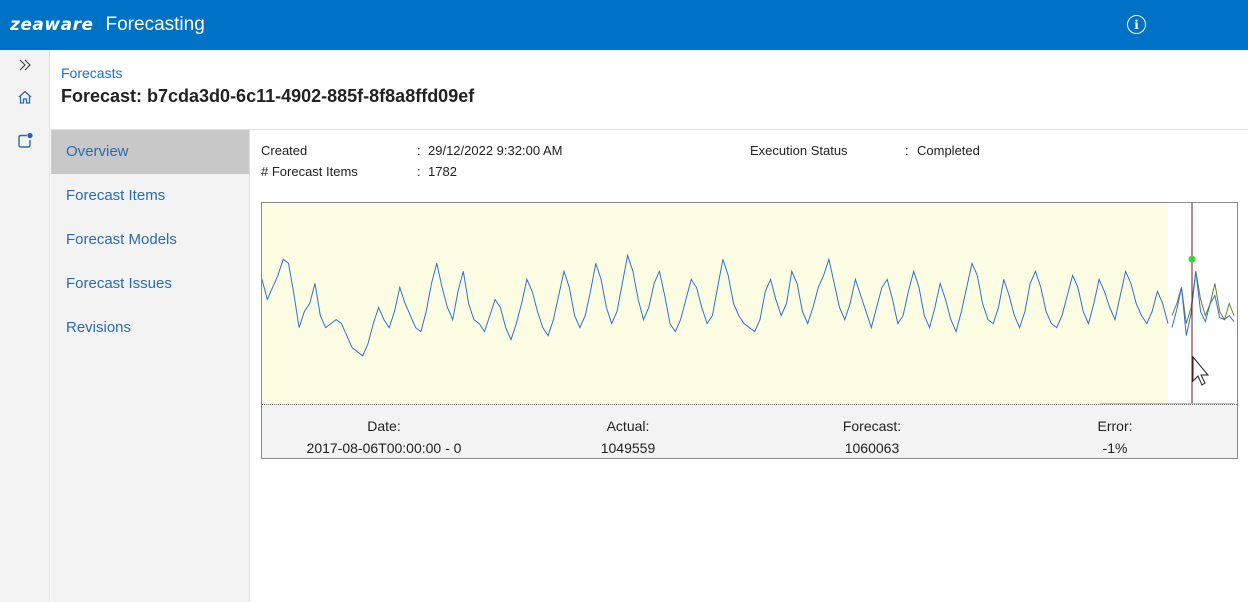 This screenshot has width=1248, height=602. Describe the element at coordinates (1115, 448) in the screenshot. I see `readout-error-value: -1%` at that location.